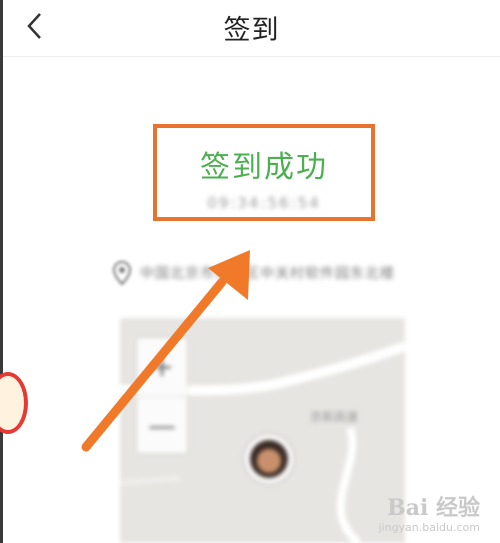 This screenshot has width=500, height=543. I want to click on zoom-out-button: —, so click(162, 425).